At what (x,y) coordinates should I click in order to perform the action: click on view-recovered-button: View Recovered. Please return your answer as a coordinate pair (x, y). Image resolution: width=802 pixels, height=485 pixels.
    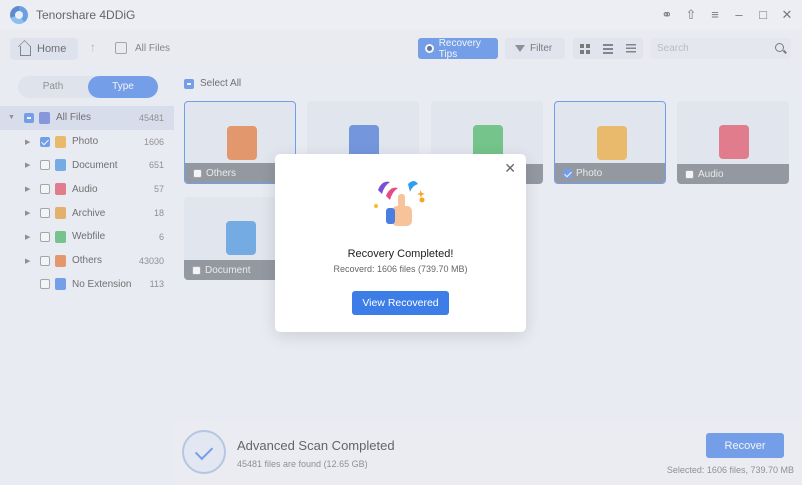
    Looking at the image, I should click on (400, 303).